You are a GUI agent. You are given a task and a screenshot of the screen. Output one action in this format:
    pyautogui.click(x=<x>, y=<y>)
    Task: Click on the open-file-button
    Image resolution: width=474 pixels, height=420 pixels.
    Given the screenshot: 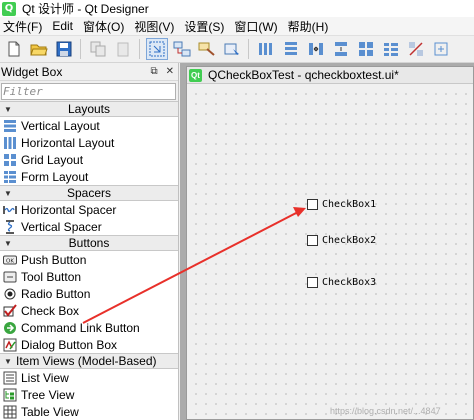 What is the action you would take?
    pyautogui.click(x=39, y=49)
    